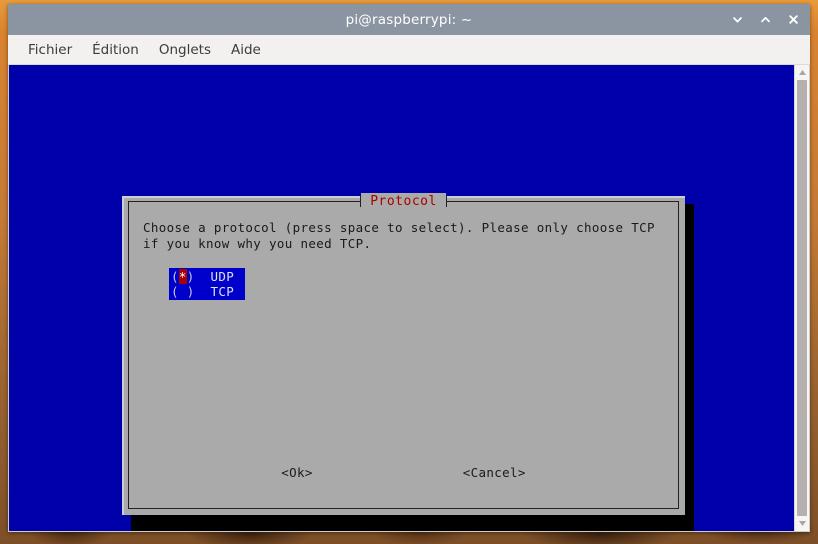 This screenshot has height=544, width=818. I want to click on radio-option-tcp: ( ) TCP, so click(207, 291).